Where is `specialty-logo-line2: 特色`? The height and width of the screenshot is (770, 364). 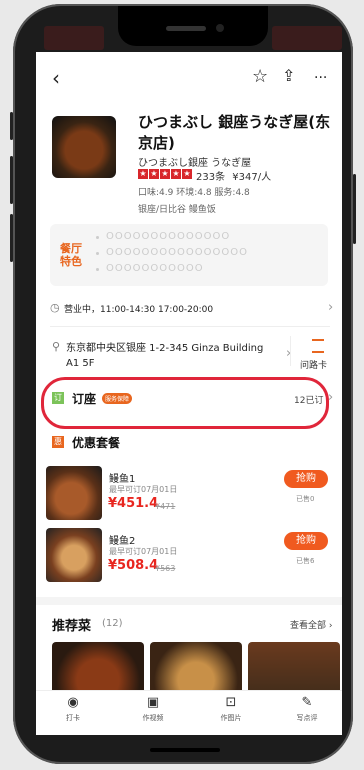 specialty-logo-line2: 特色 is located at coordinates (71, 261).